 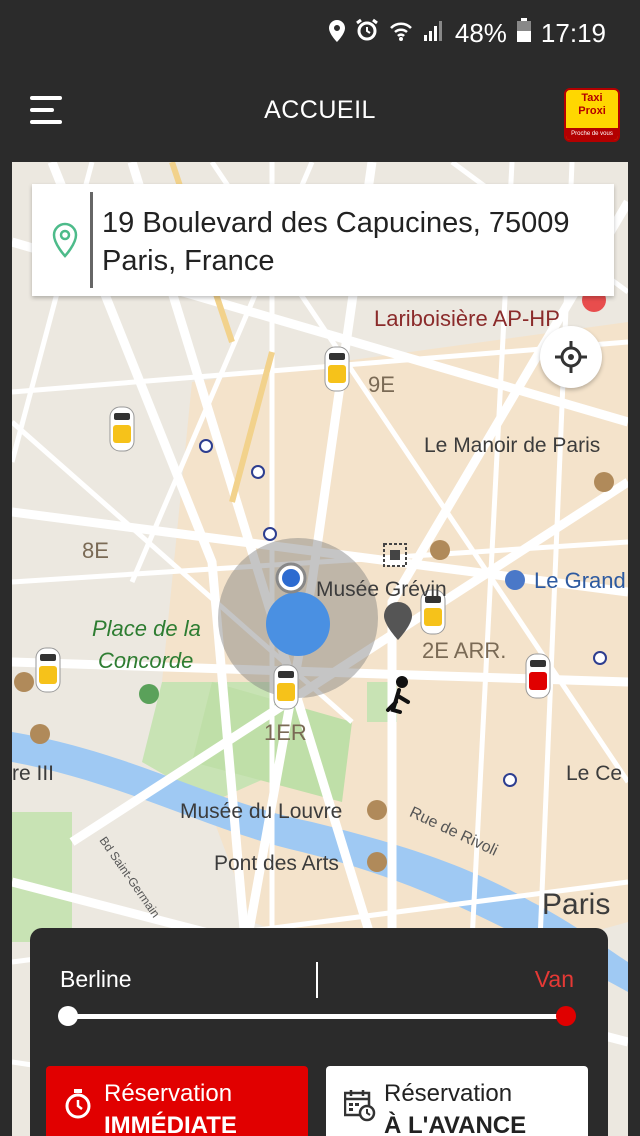 I want to click on advance-label-2: À L'AVANCE, so click(x=455, y=1124).